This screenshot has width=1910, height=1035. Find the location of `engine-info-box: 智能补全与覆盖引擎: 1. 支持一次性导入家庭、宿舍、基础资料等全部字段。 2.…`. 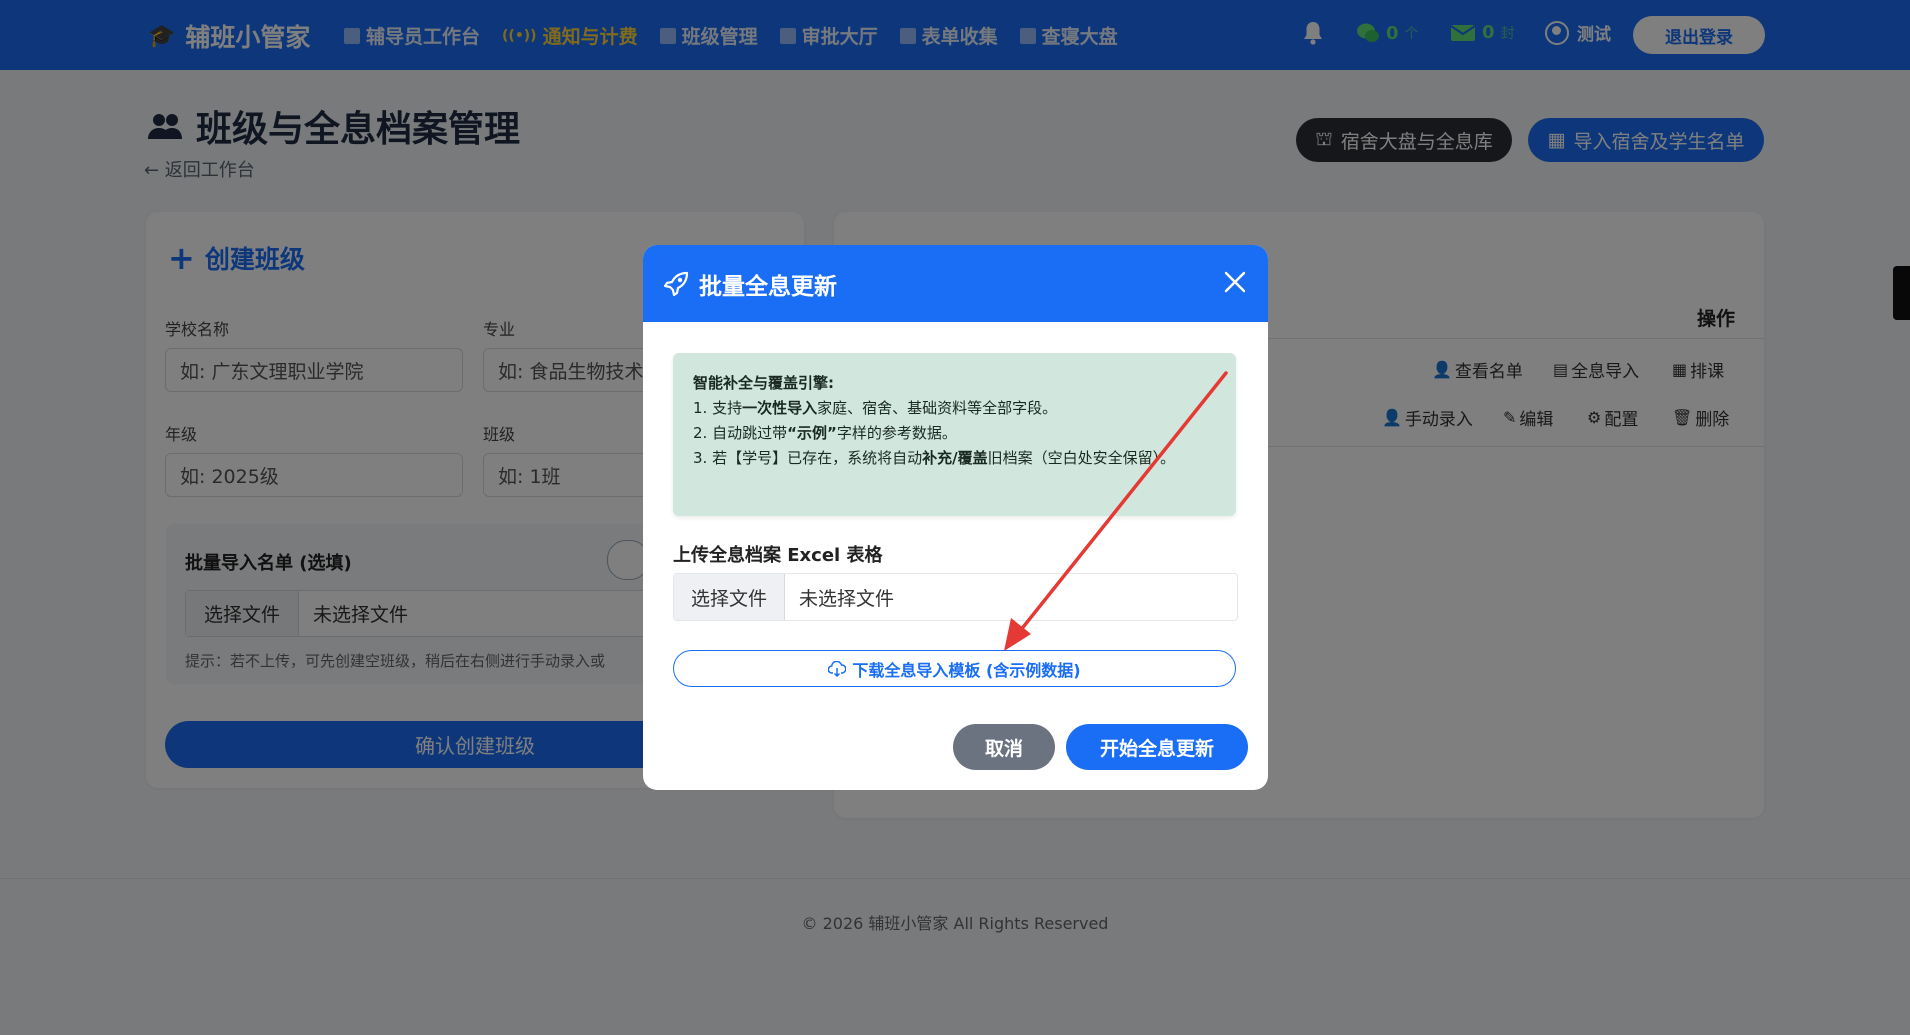

engine-info-box: 智能补全与覆盖引擎: 1. 支持一次性导入家庭、宿舍、基础资料等全部字段。 2.… is located at coordinates (954, 434).